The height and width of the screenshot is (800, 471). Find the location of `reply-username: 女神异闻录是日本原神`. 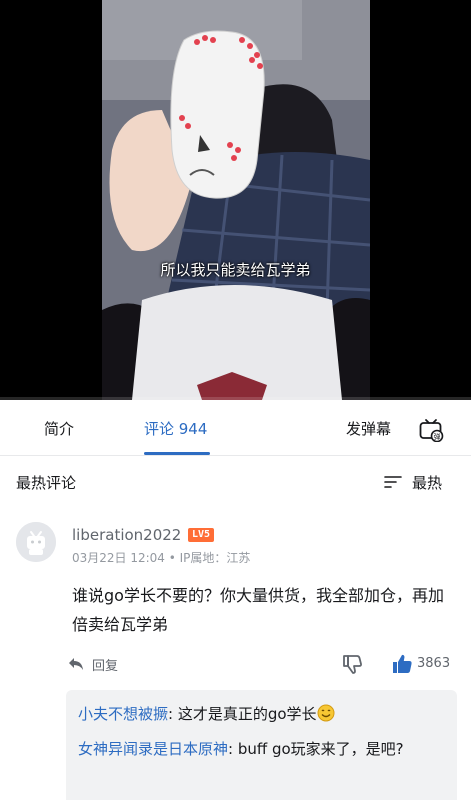

reply-username: 女神异闻录是日本原神 is located at coordinates (153, 749).